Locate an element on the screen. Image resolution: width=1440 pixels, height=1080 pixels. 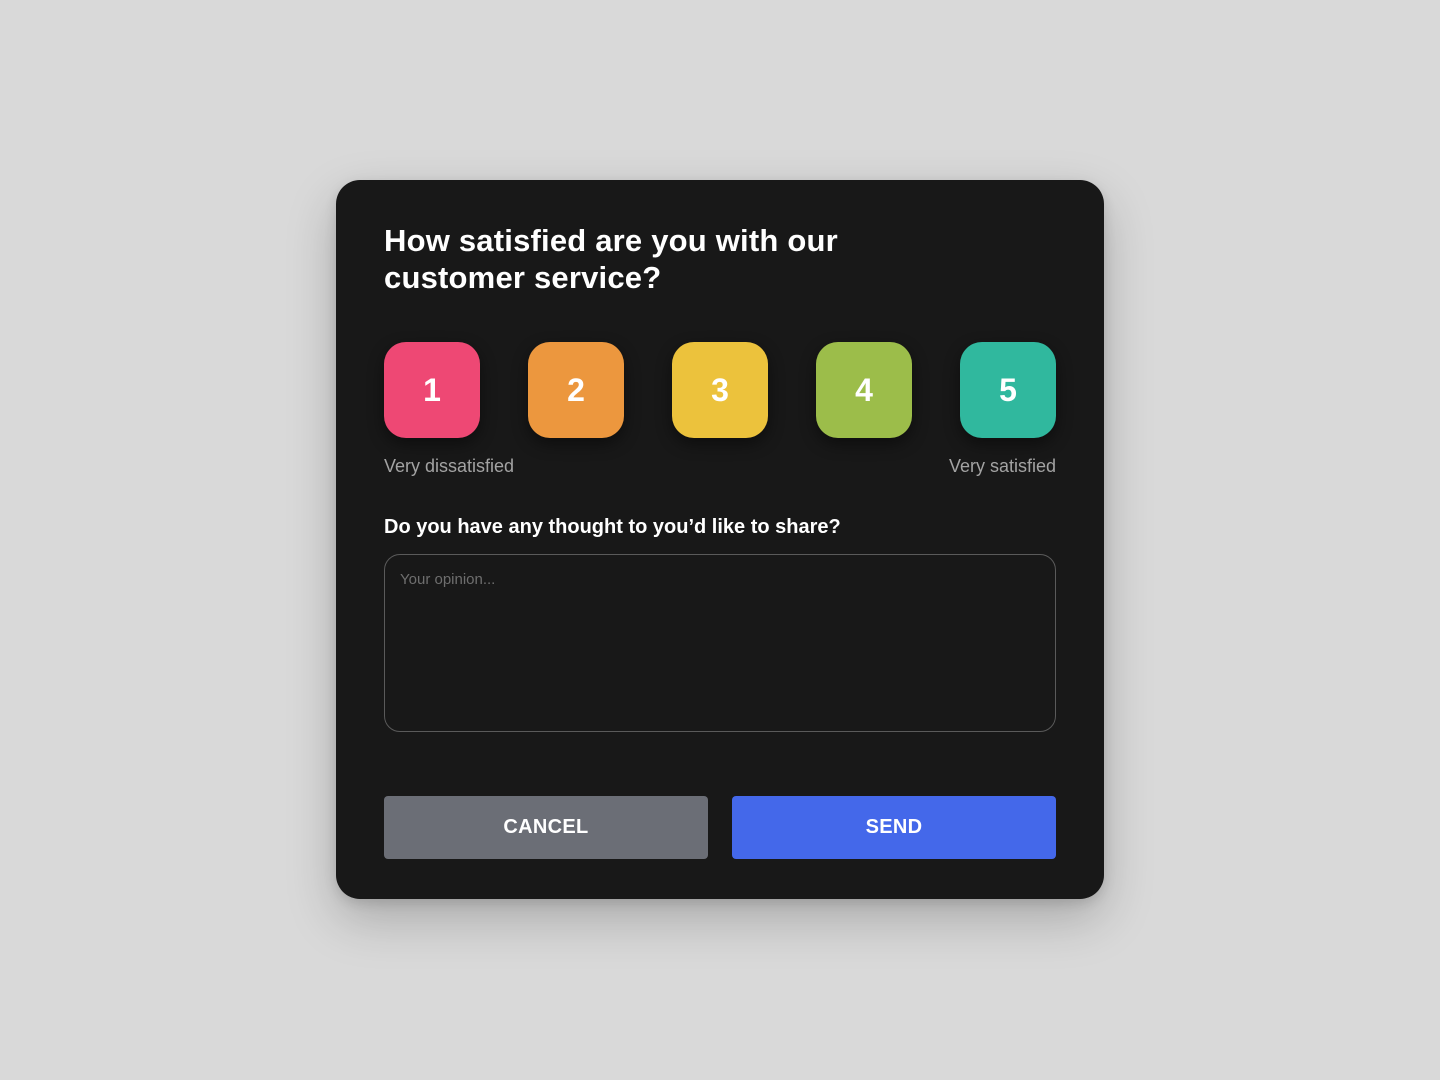
rating-button-3: 3 is located at coordinates (720, 390).